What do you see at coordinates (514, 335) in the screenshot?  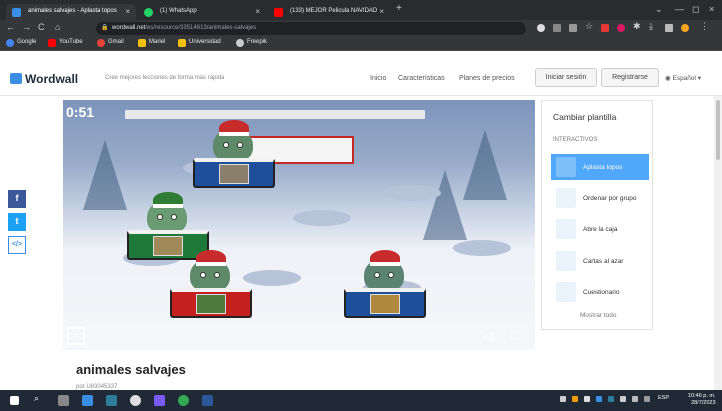 I see `fullscreen-icon: ⛶` at bounding box center [514, 335].